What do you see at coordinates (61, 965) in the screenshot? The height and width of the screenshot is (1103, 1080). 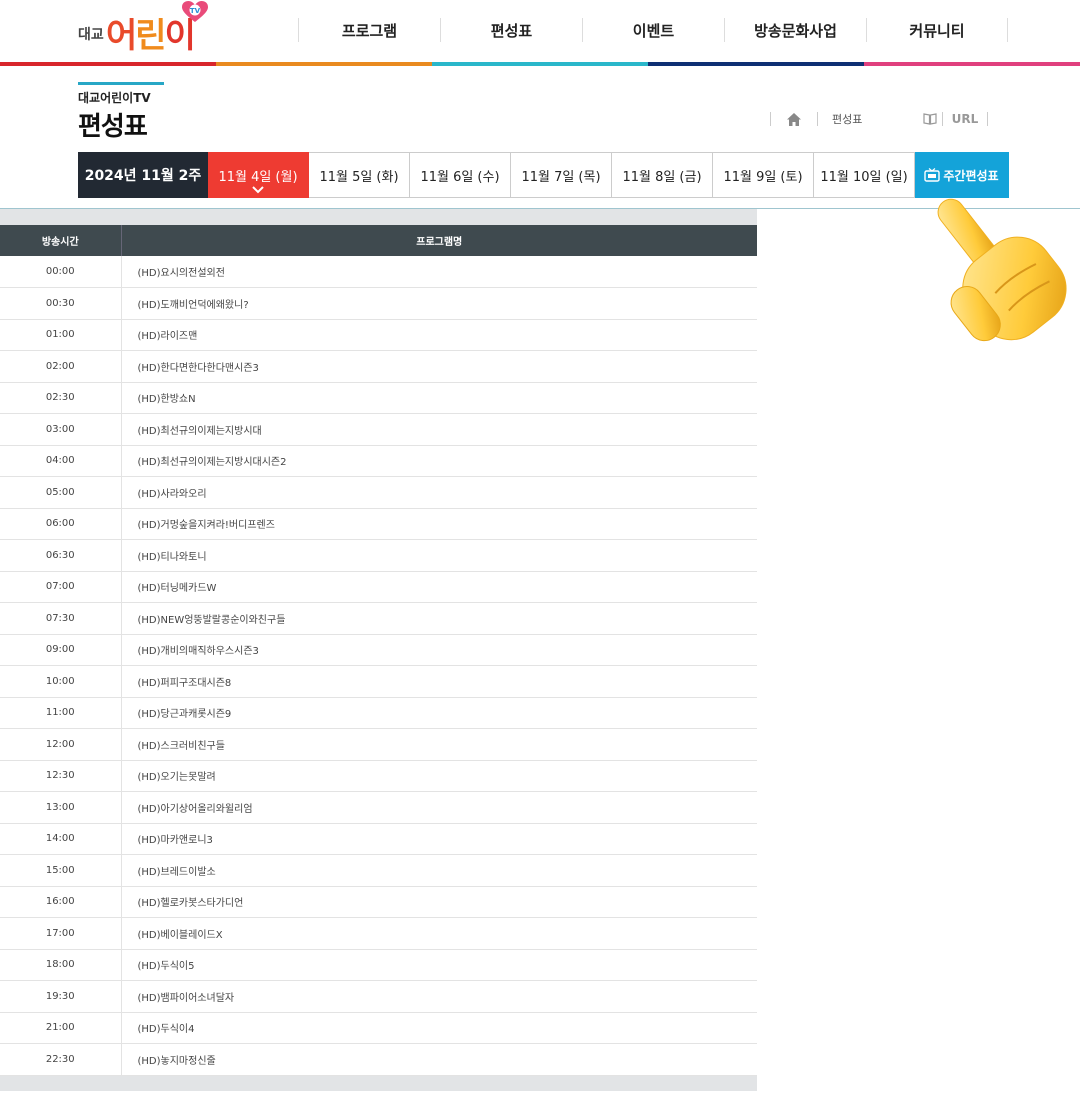 I see `broadcast-time: 18:00` at bounding box center [61, 965].